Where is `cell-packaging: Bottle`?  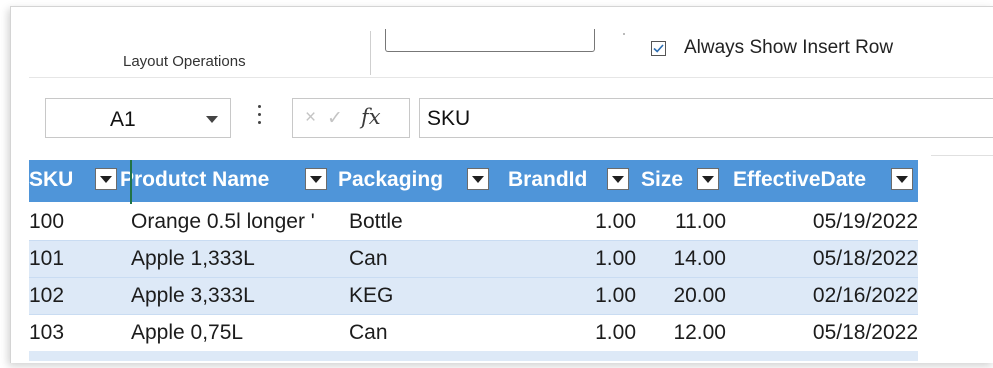
cell-packaging: Bottle is located at coordinates (424, 222).